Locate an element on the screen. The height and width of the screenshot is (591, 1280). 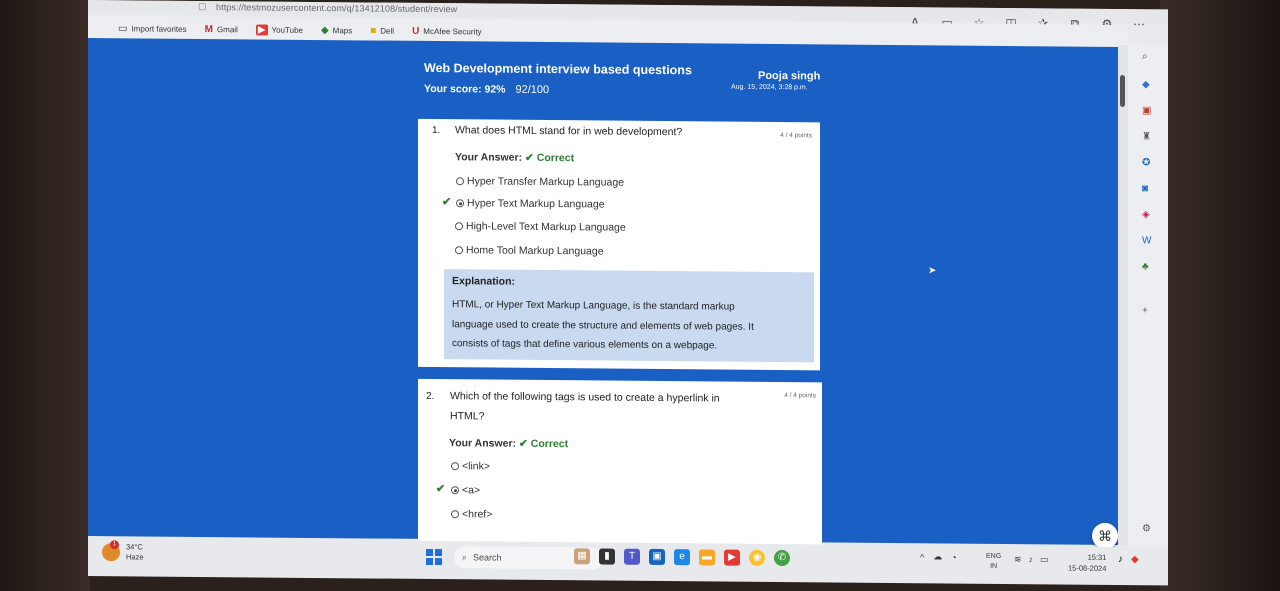
quick-settings: ≋ ♪ ▭ is located at coordinates (1031, 559).